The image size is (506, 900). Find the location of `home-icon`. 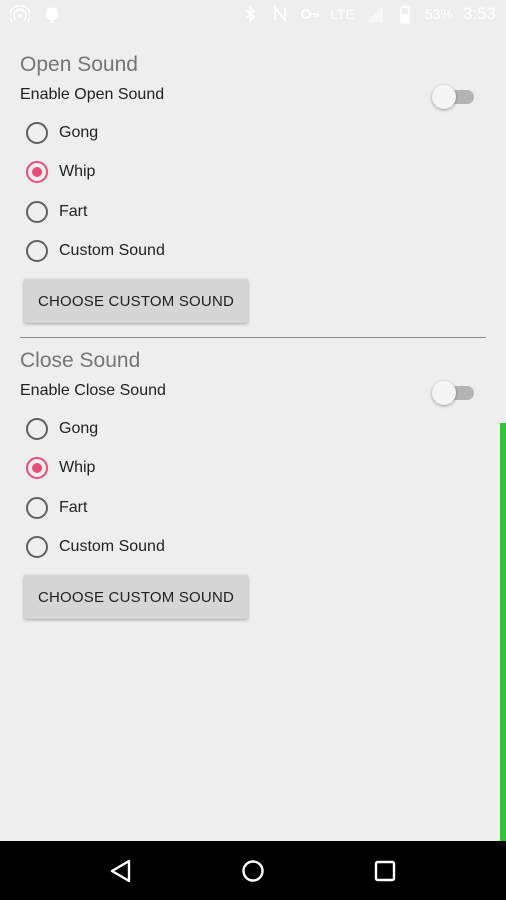

home-icon is located at coordinates (253, 871).